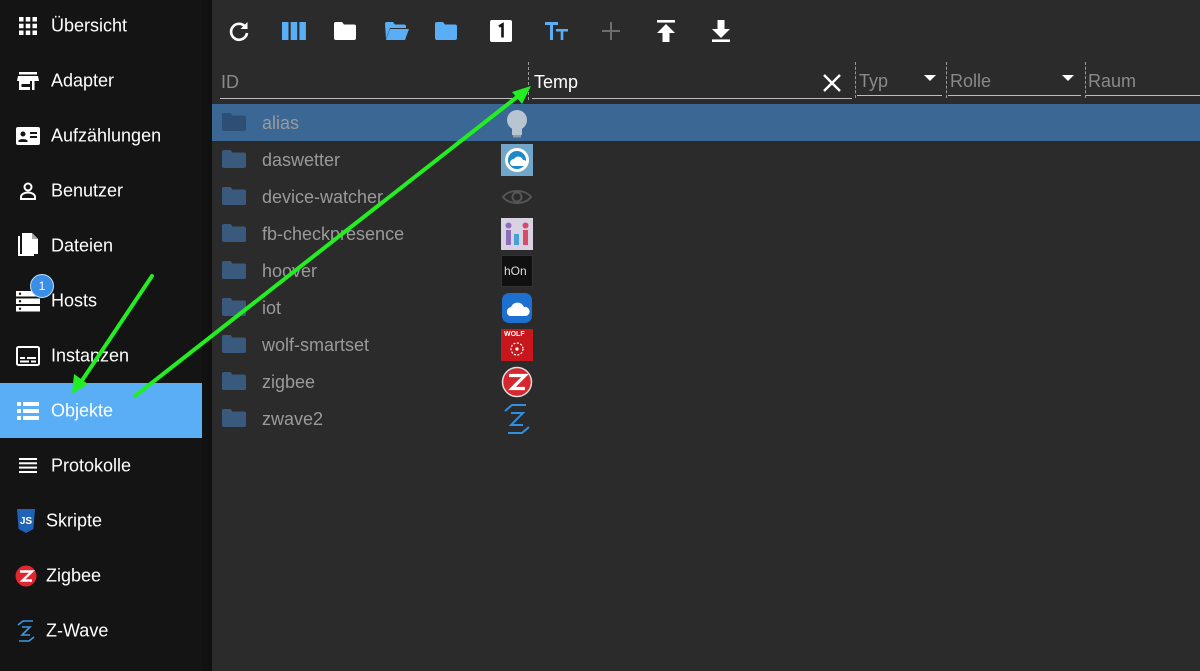 This screenshot has width=1200, height=671. Describe the element at coordinates (74, 520) in the screenshot. I see `sidebar-item-label: Skripte` at that location.